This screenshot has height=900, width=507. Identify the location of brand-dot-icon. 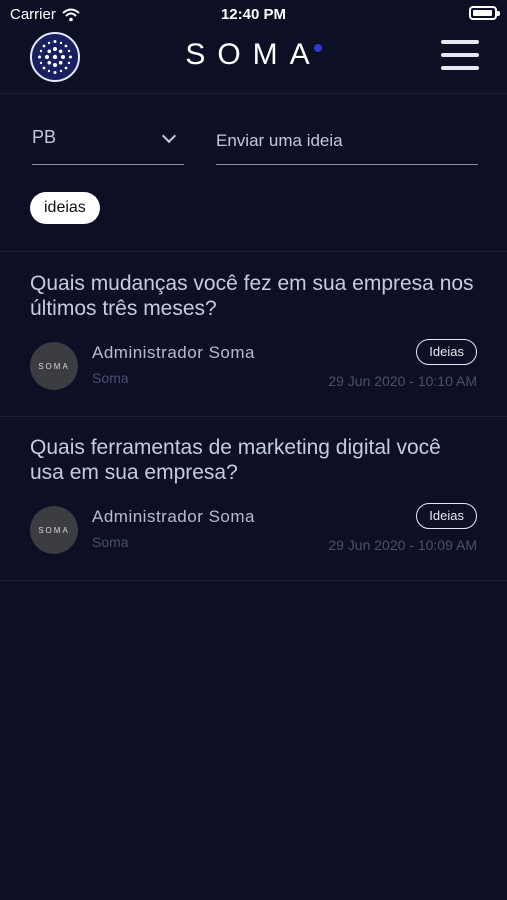
(317, 48).